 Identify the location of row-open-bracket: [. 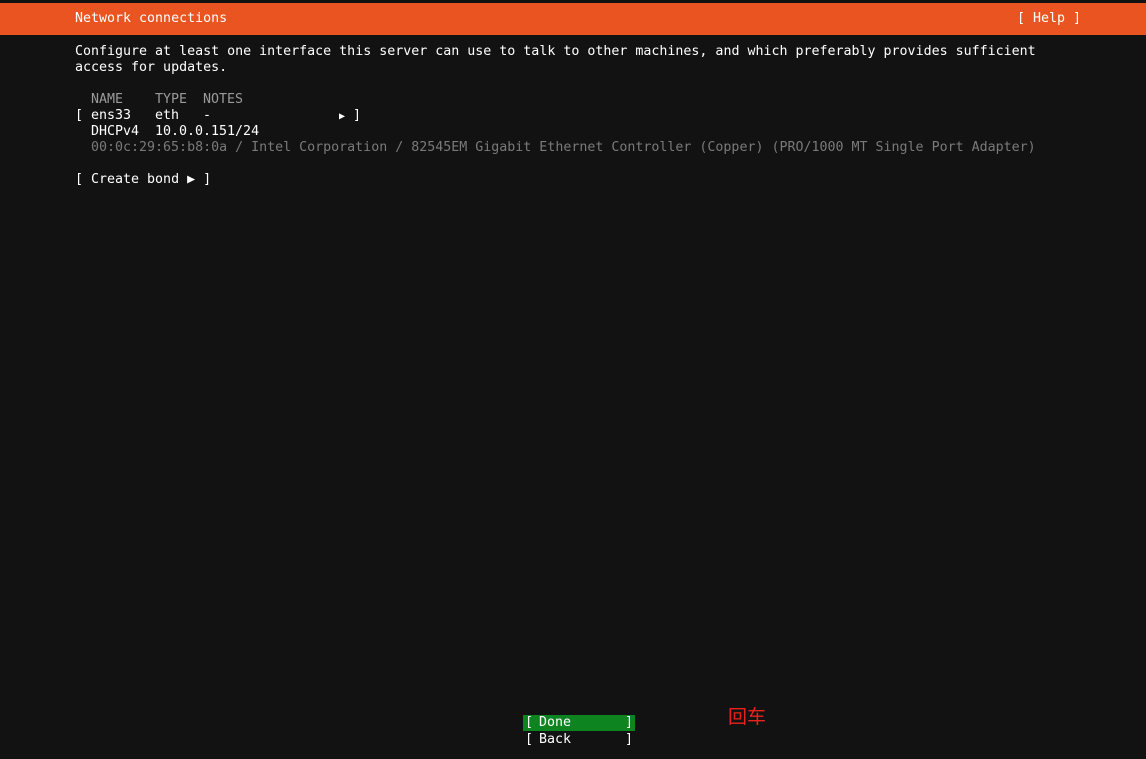
(79, 115).